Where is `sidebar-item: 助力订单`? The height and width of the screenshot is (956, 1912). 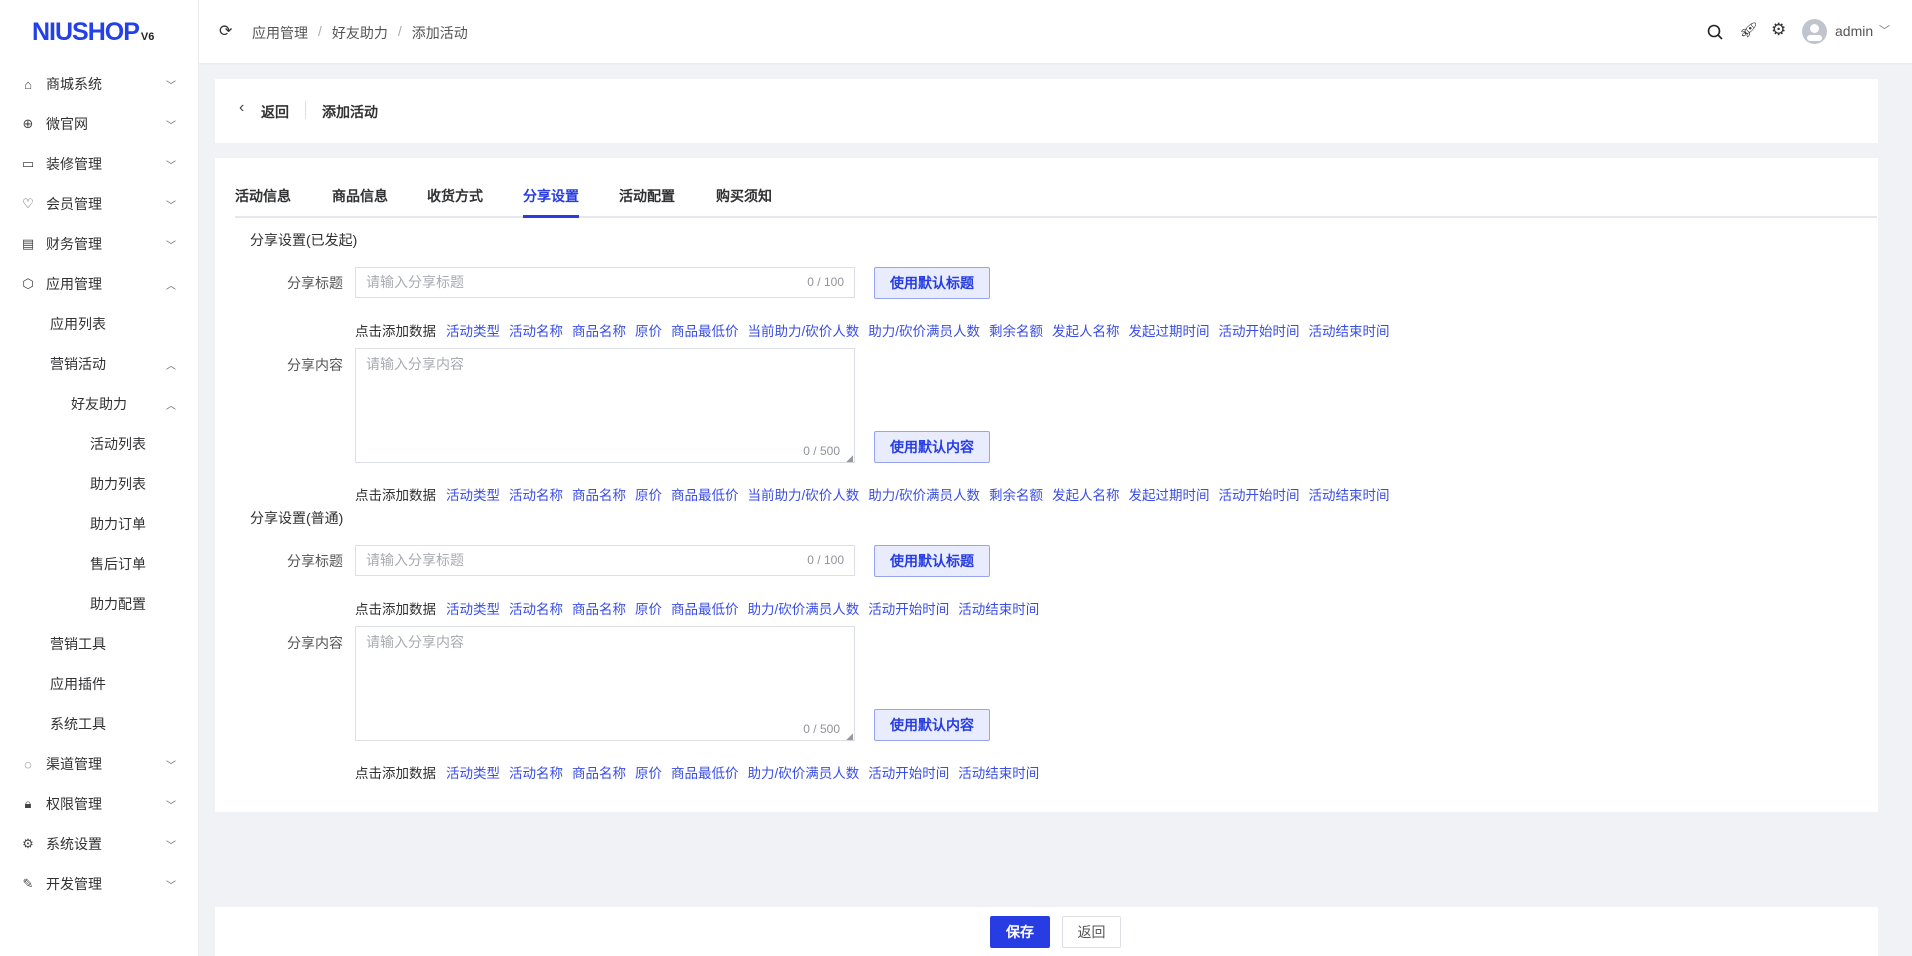
sidebar-item: 助力订单 is located at coordinates (99, 524).